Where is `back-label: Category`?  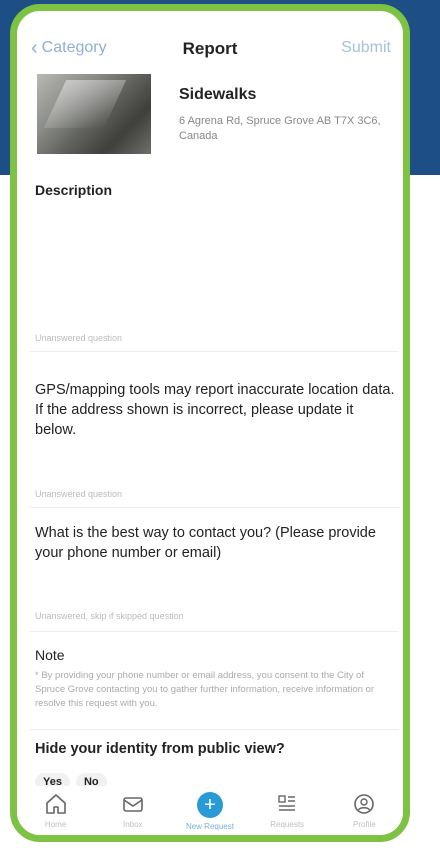 back-label: Category is located at coordinates (74, 47).